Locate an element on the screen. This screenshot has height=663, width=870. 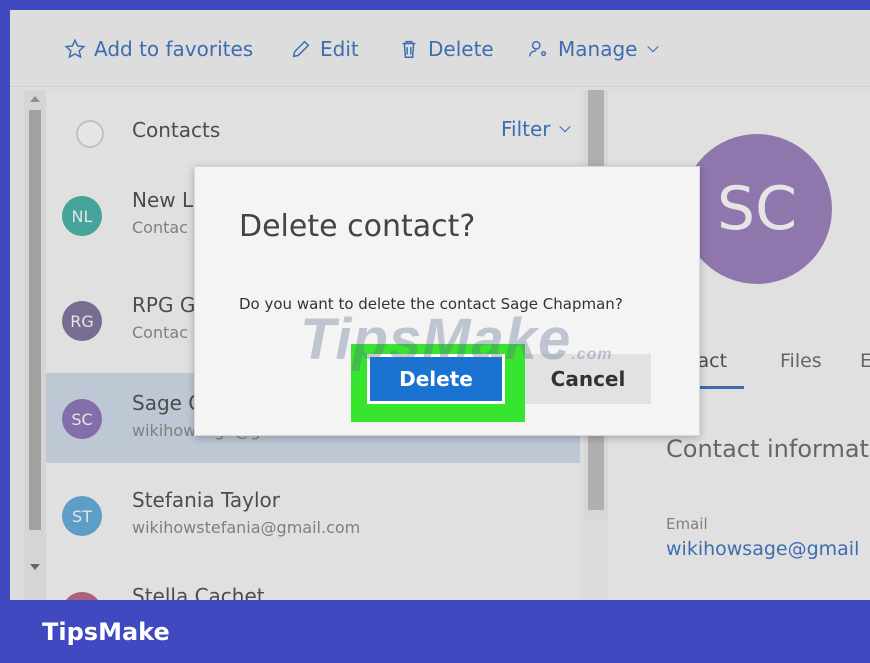
brand-bar: TipsMake is located at coordinates (435, 631).